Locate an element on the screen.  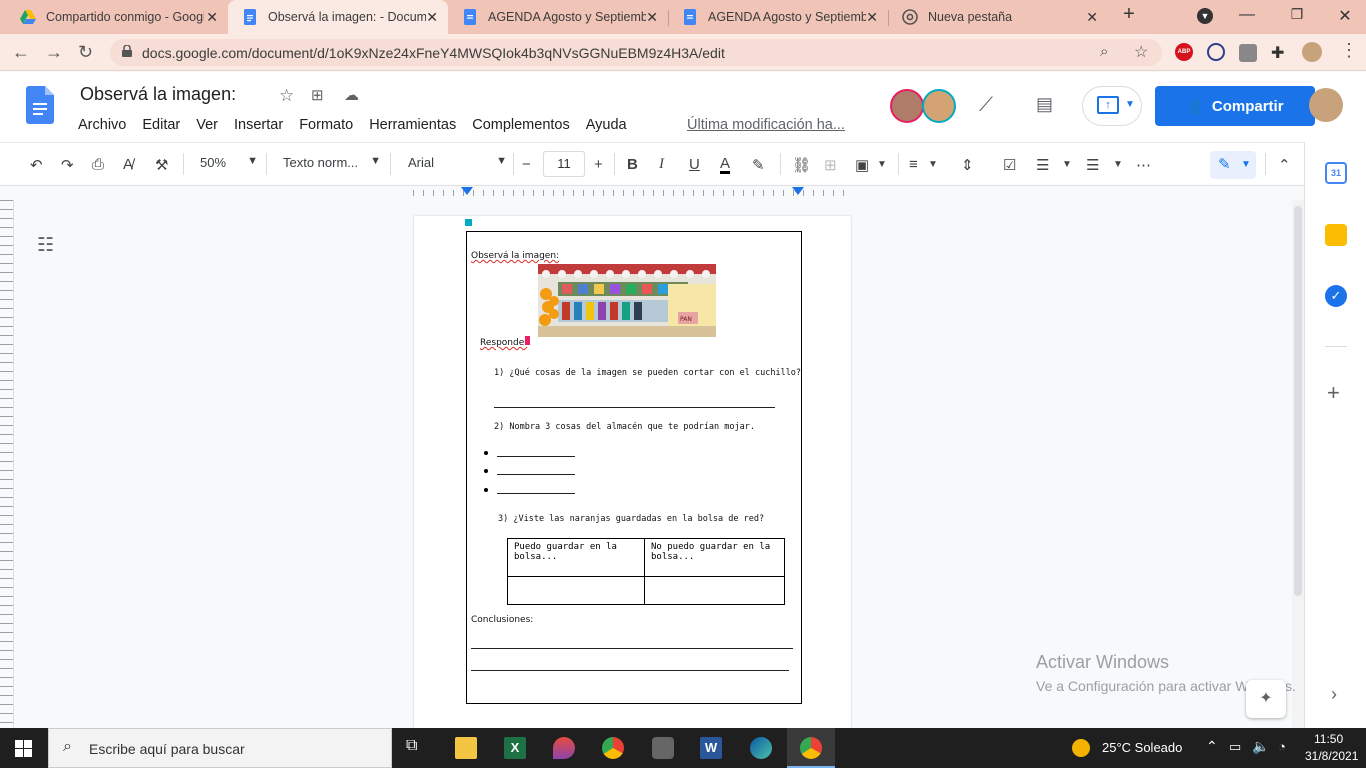
share-button: 👤 Compartir is located at coordinates (1235, 106).